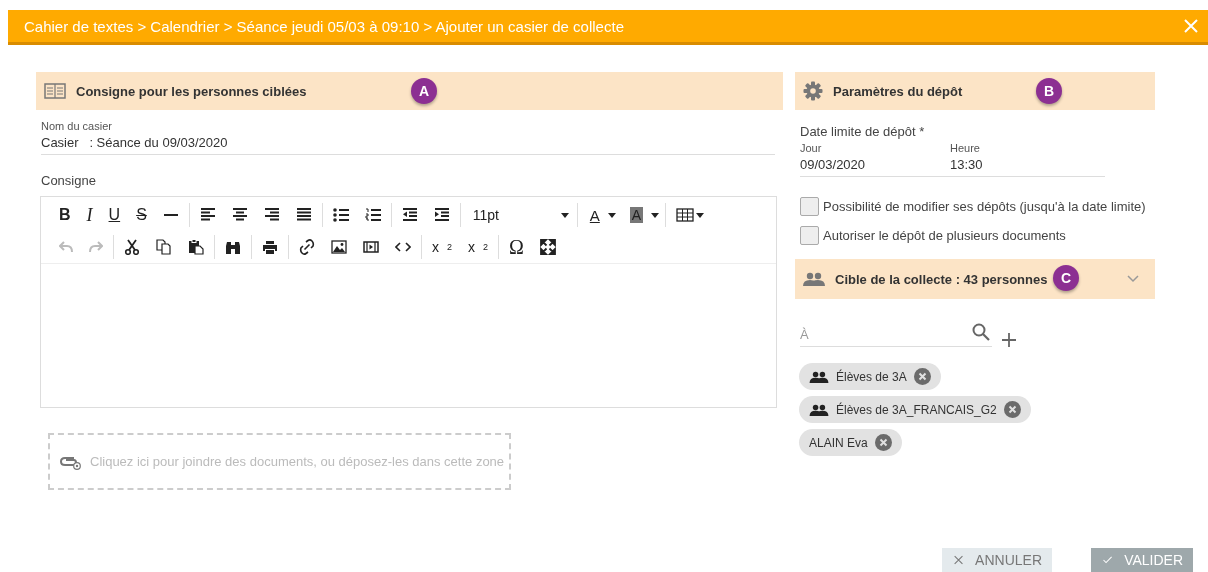 The height and width of the screenshot is (572, 1208). I want to click on name-field: Casier : Séance du 09/03/2020, so click(408, 143).